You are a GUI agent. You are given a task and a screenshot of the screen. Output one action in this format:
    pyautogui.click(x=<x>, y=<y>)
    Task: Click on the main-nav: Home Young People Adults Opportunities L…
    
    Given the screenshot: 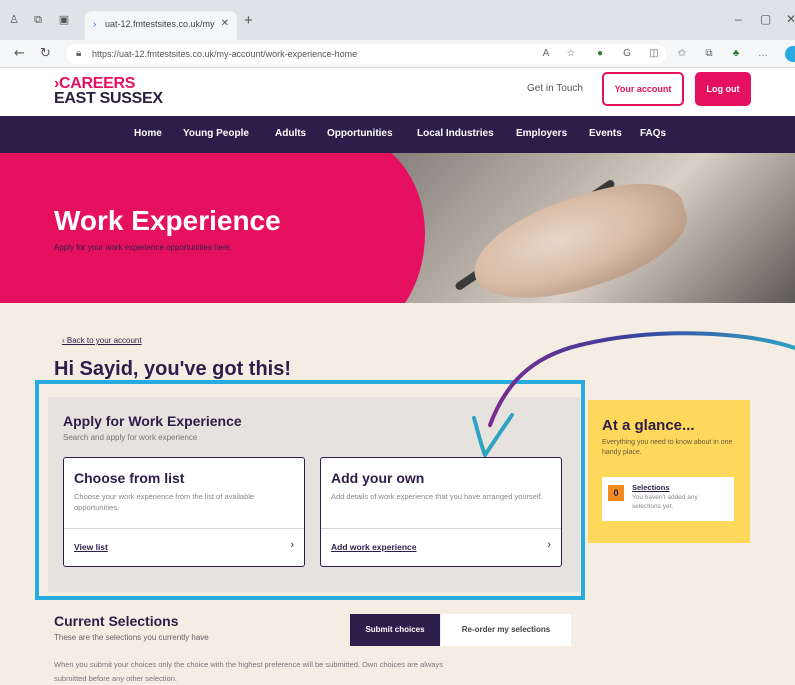 What is the action you would take?
    pyautogui.click(x=397, y=134)
    